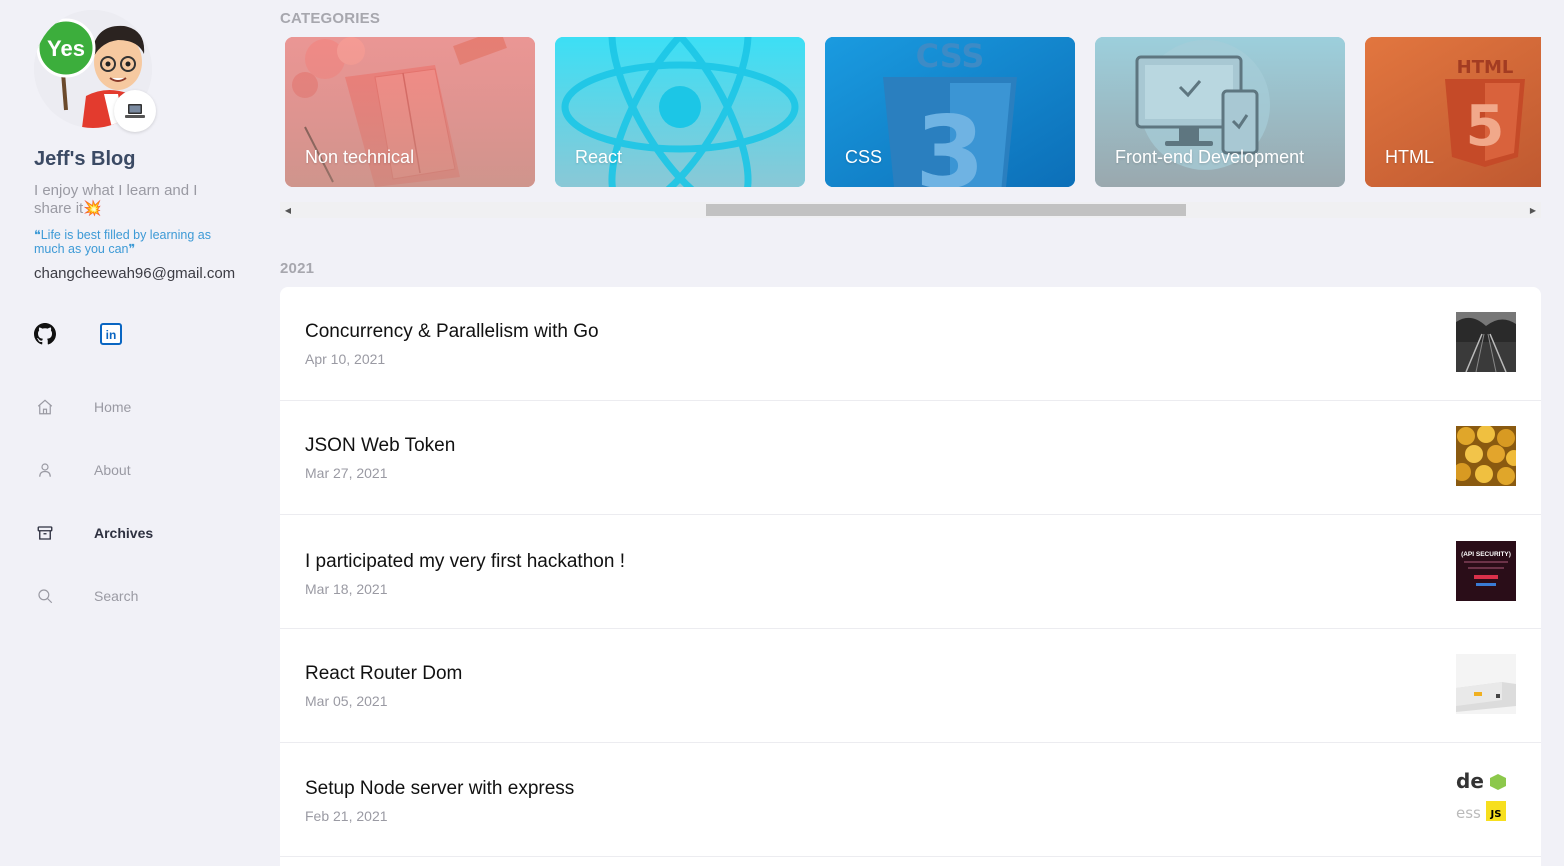 The height and width of the screenshot is (866, 1564). What do you see at coordinates (380, 446) in the screenshot?
I see `post-title: JSON Web Token` at bounding box center [380, 446].